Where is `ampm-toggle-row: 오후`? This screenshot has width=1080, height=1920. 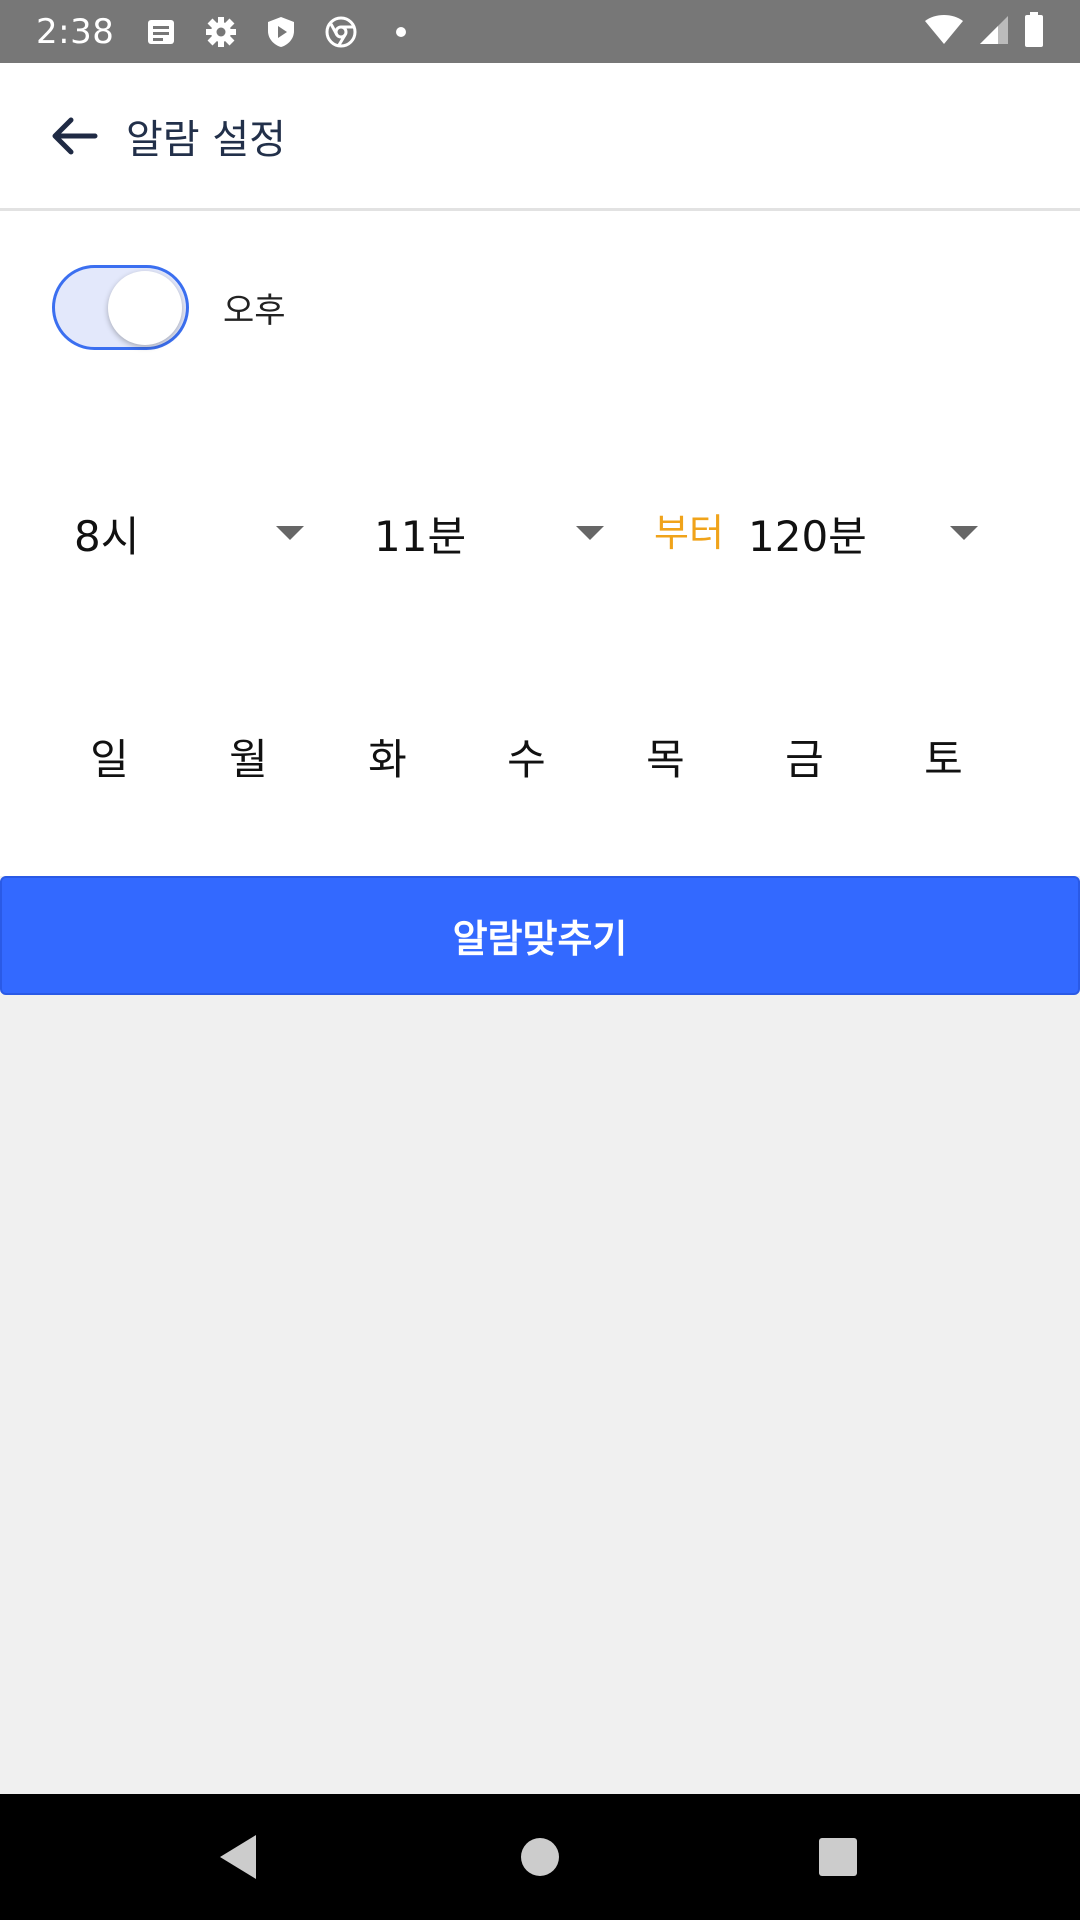 ampm-toggle-row: 오후 is located at coordinates (169, 307).